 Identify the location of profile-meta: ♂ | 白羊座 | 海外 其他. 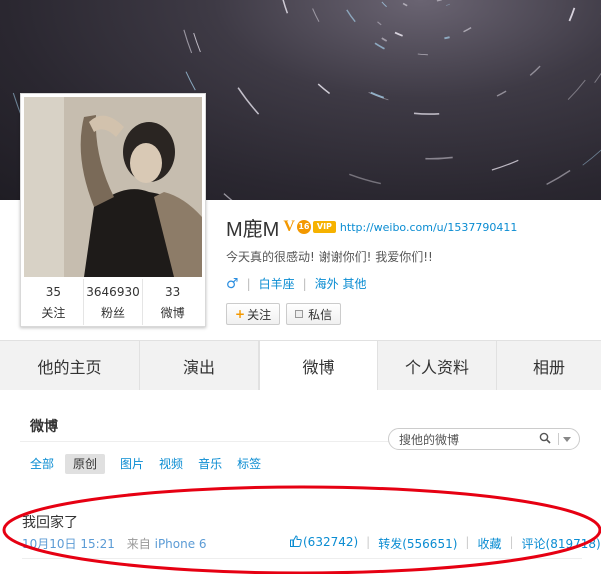
(296, 283).